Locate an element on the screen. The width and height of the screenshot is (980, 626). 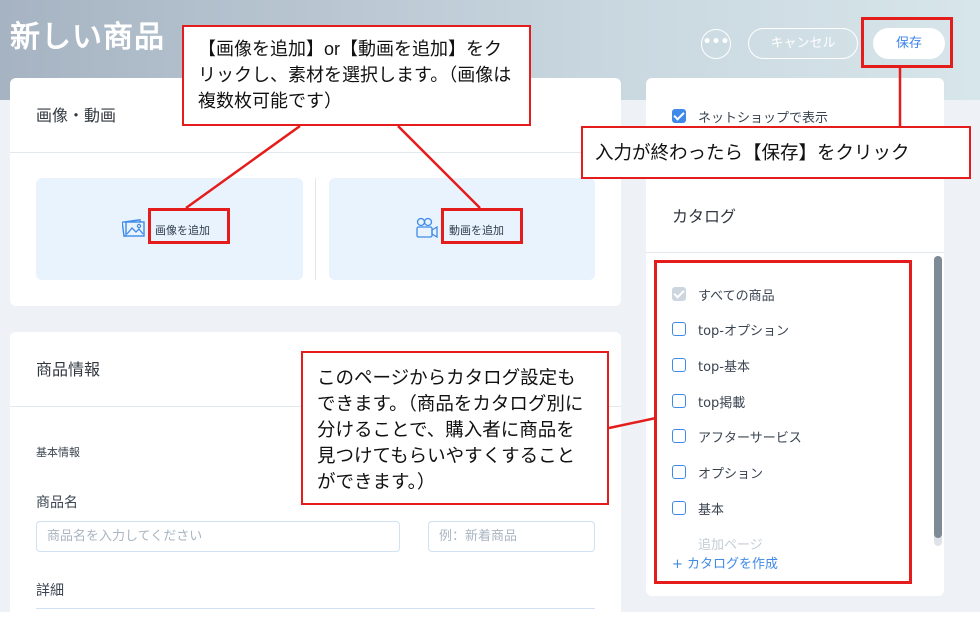
ribbon-input: 例：新着商品 is located at coordinates (511, 536).